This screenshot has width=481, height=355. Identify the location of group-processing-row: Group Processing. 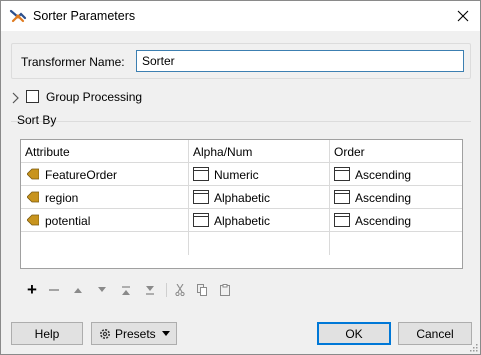
(161, 98).